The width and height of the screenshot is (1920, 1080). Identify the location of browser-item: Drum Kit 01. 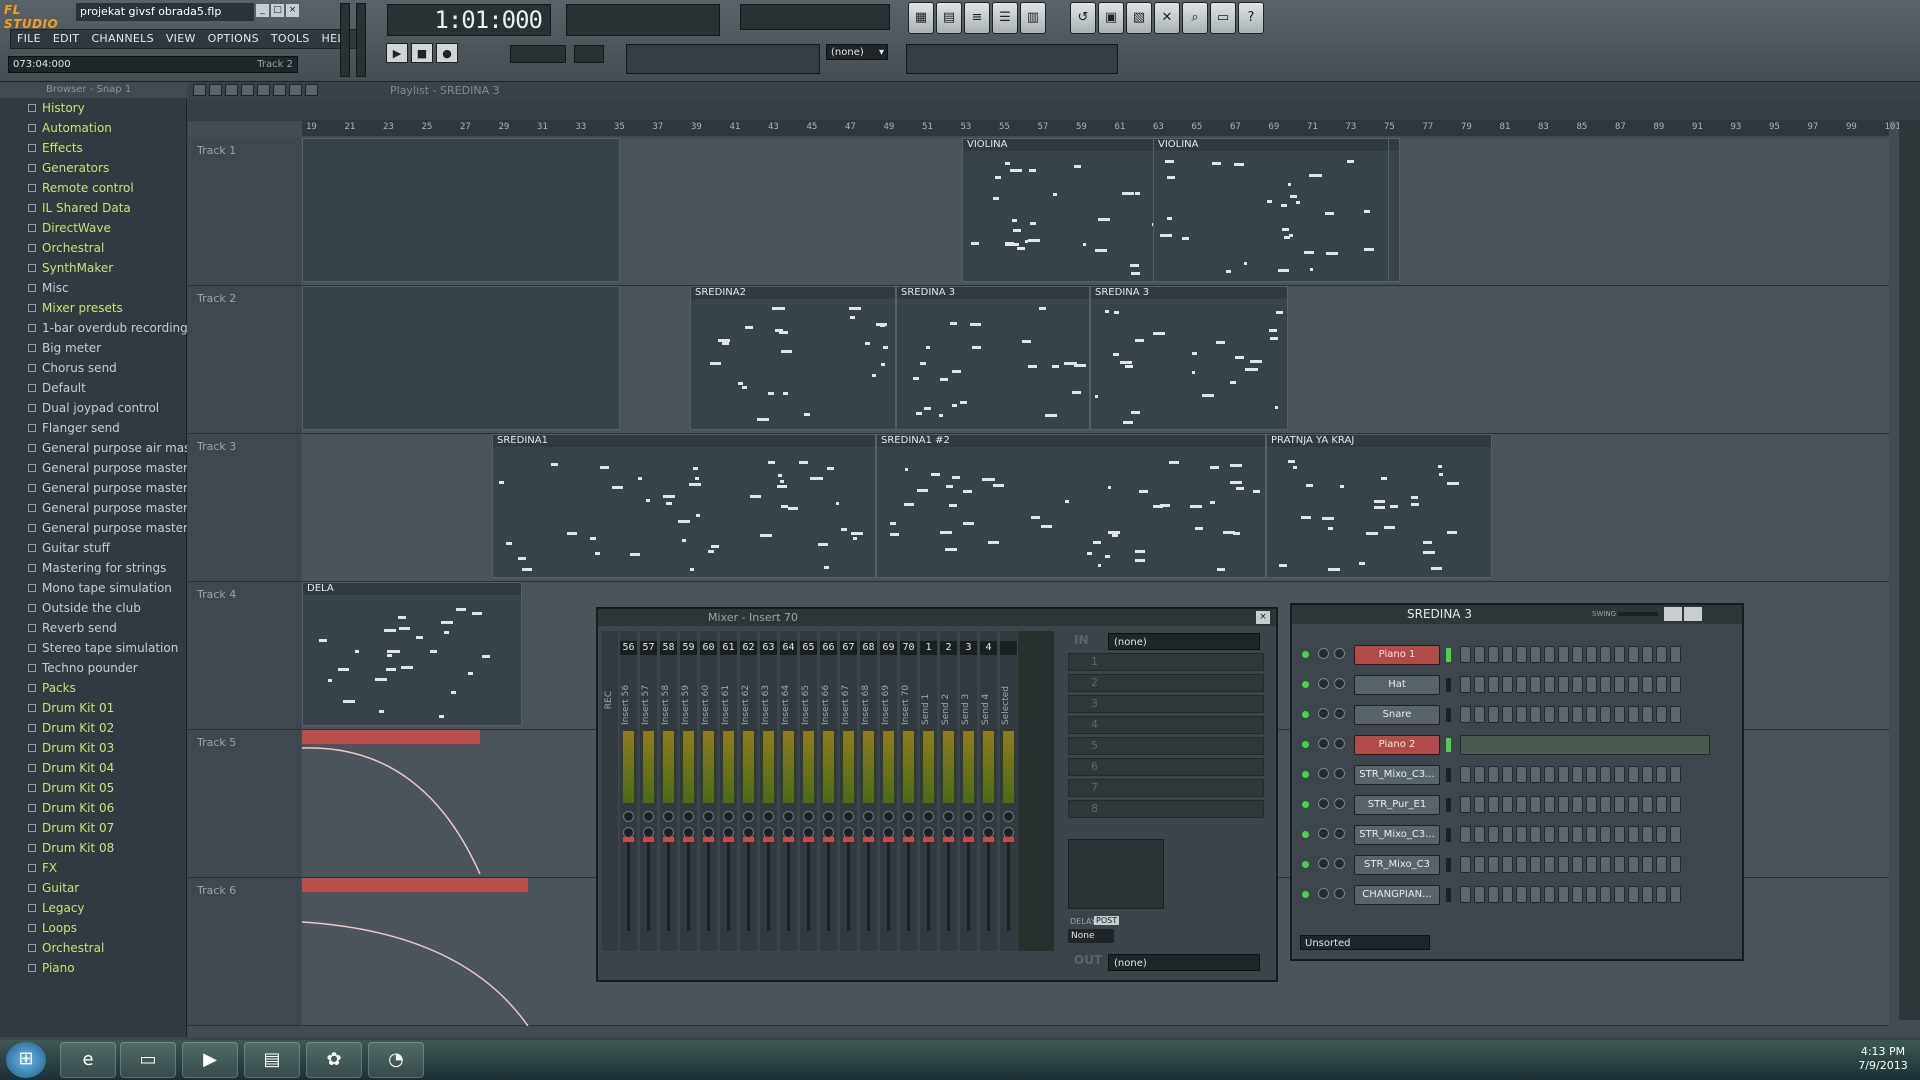
(93, 708).